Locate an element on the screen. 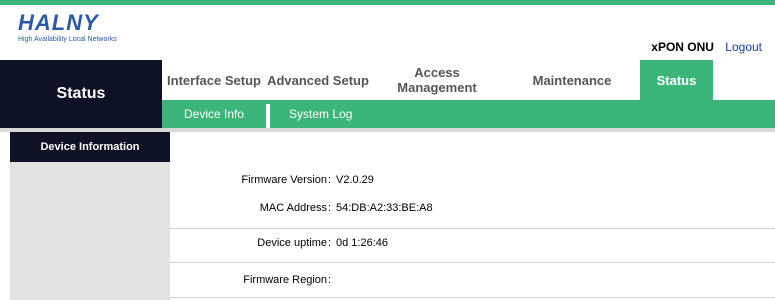 The width and height of the screenshot is (775, 300). logo-tagline: High Availability Local Networks is located at coordinates (67, 39).